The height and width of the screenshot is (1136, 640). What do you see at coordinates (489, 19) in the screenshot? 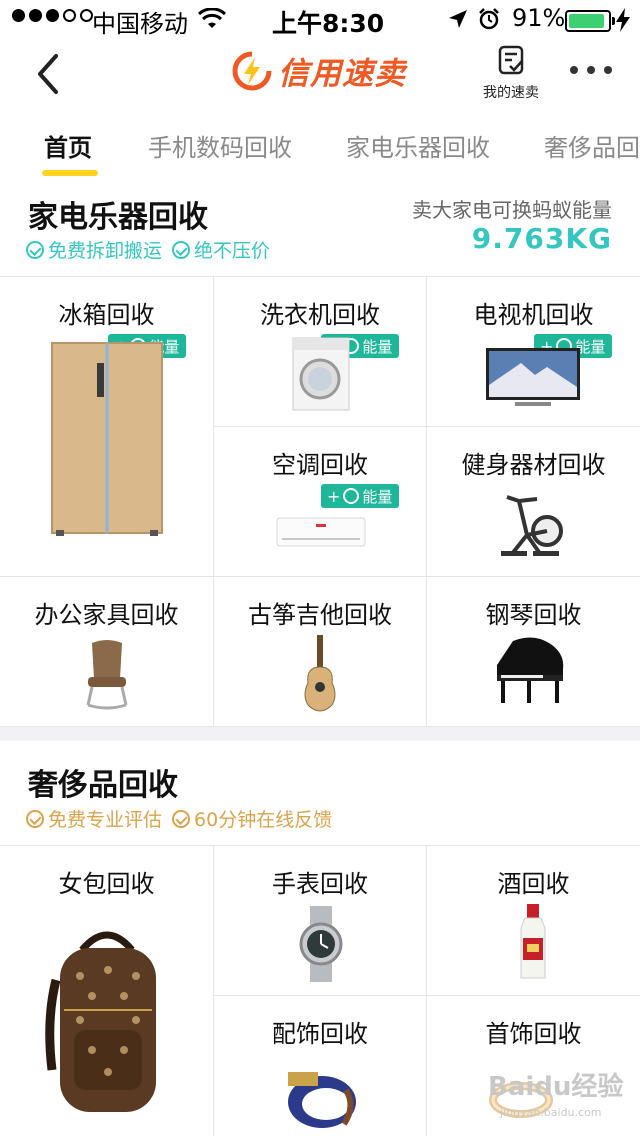
I see `alarm-icon` at bounding box center [489, 19].